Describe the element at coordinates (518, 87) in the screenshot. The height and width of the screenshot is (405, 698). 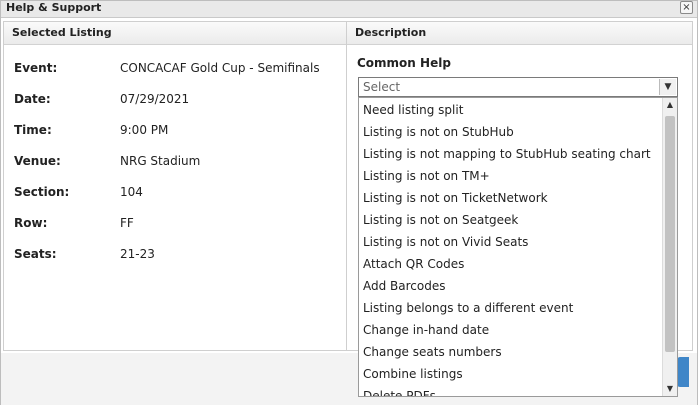
I see `common-help-select: Select ▼` at that location.